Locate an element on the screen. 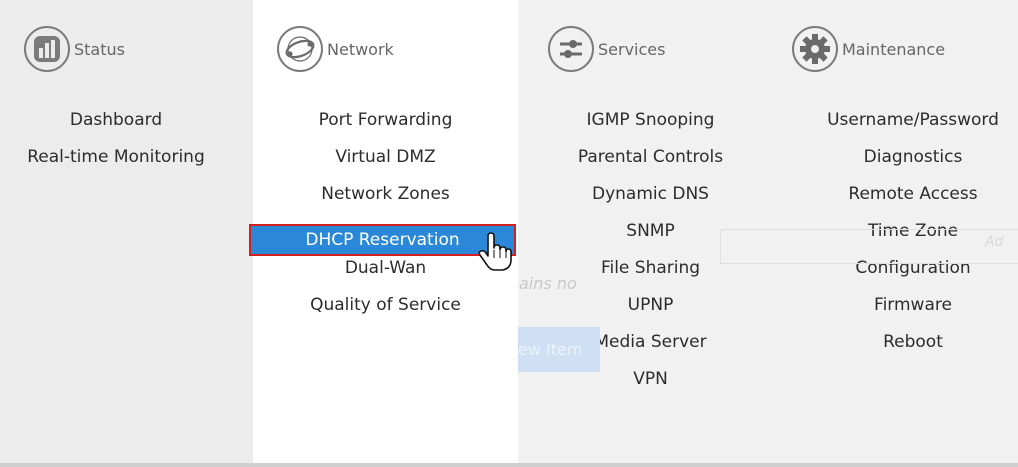 The width and height of the screenshot is (1018, 467). services-title: Services is located at coordinates (632, 49).